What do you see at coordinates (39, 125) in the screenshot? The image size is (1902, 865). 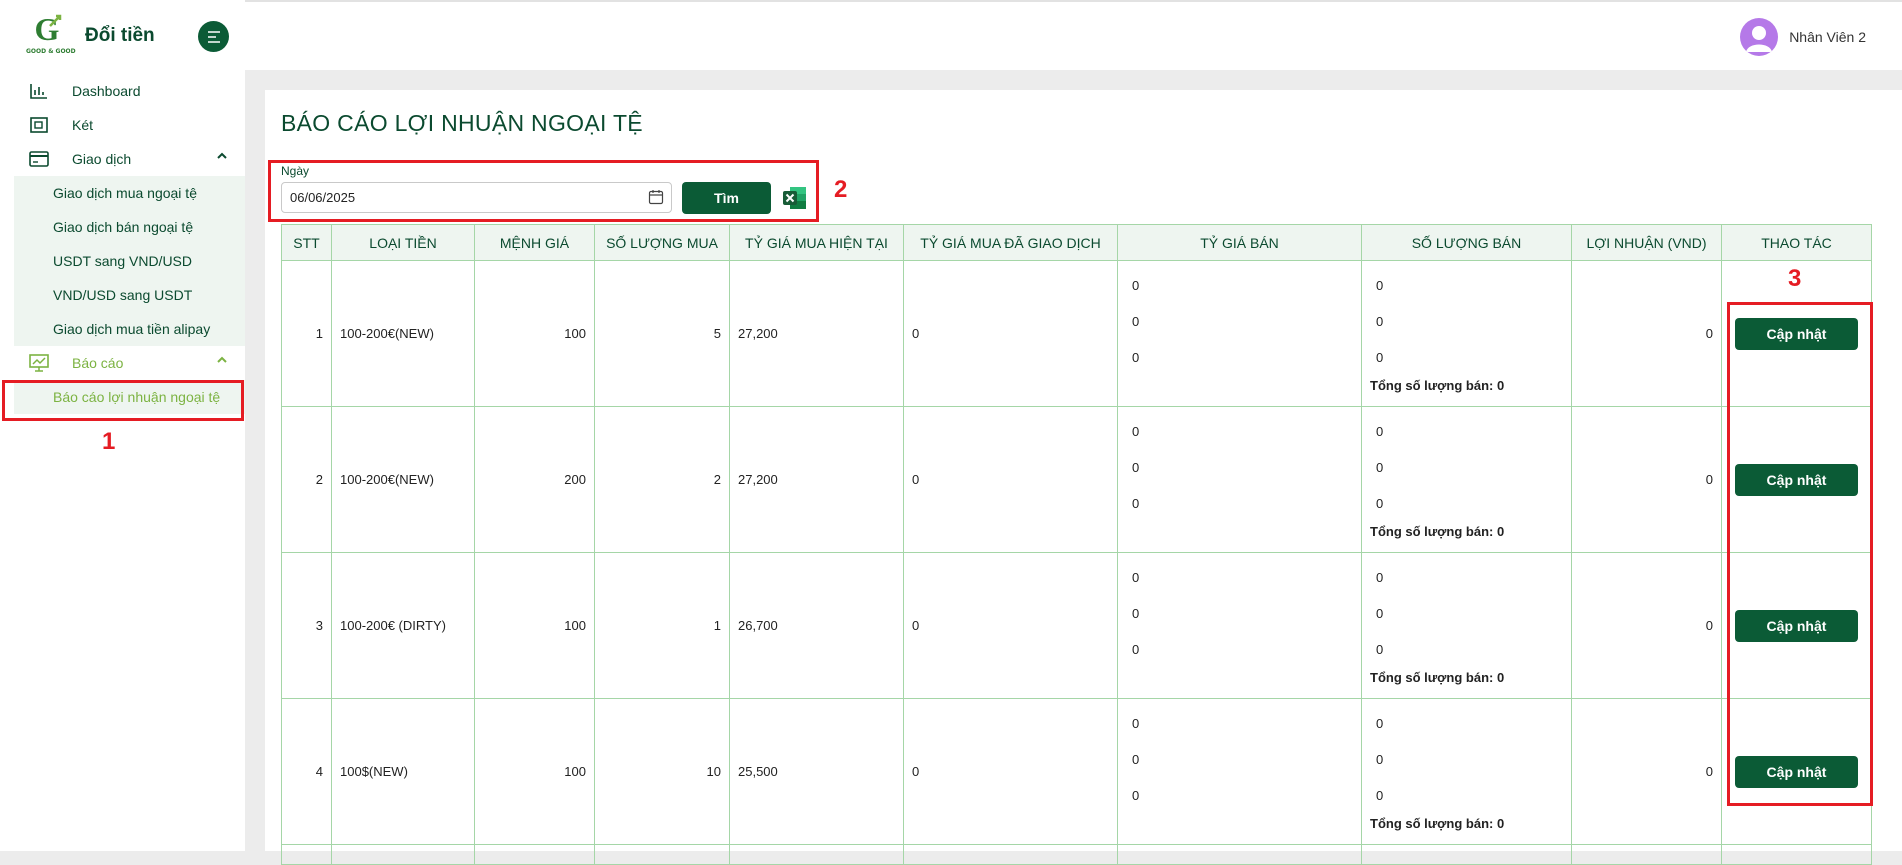 I see `safe-icon` at bounding box center [39, 125].